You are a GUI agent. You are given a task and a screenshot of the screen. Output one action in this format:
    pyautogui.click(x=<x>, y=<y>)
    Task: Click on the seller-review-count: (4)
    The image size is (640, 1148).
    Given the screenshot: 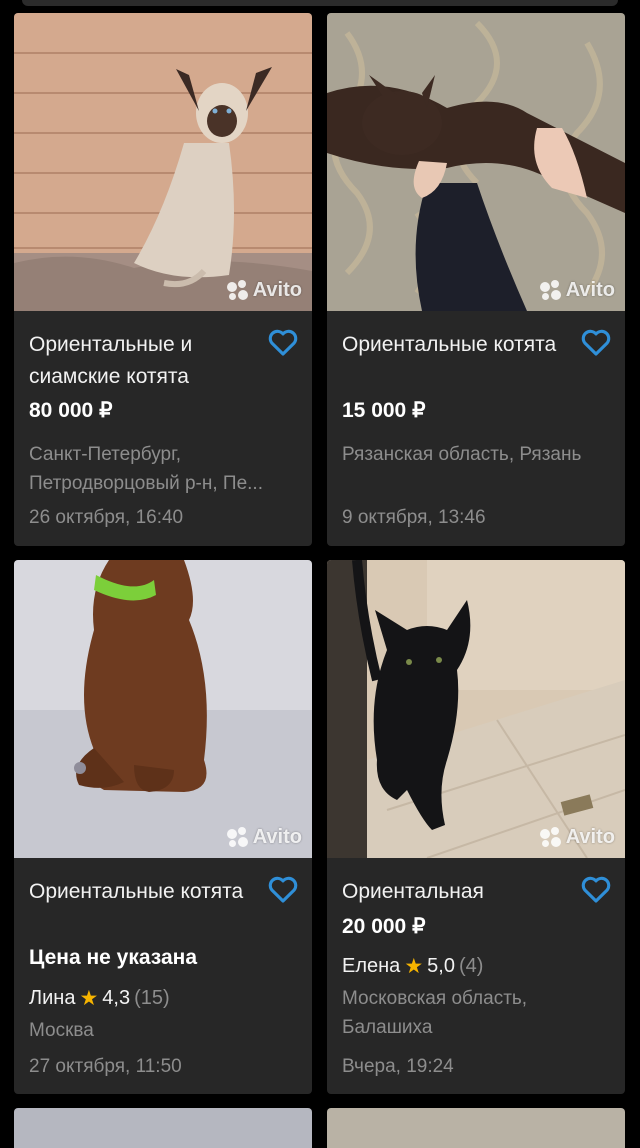 What is the action you would take?
    pyautogui.click(x=471, y=966)
    